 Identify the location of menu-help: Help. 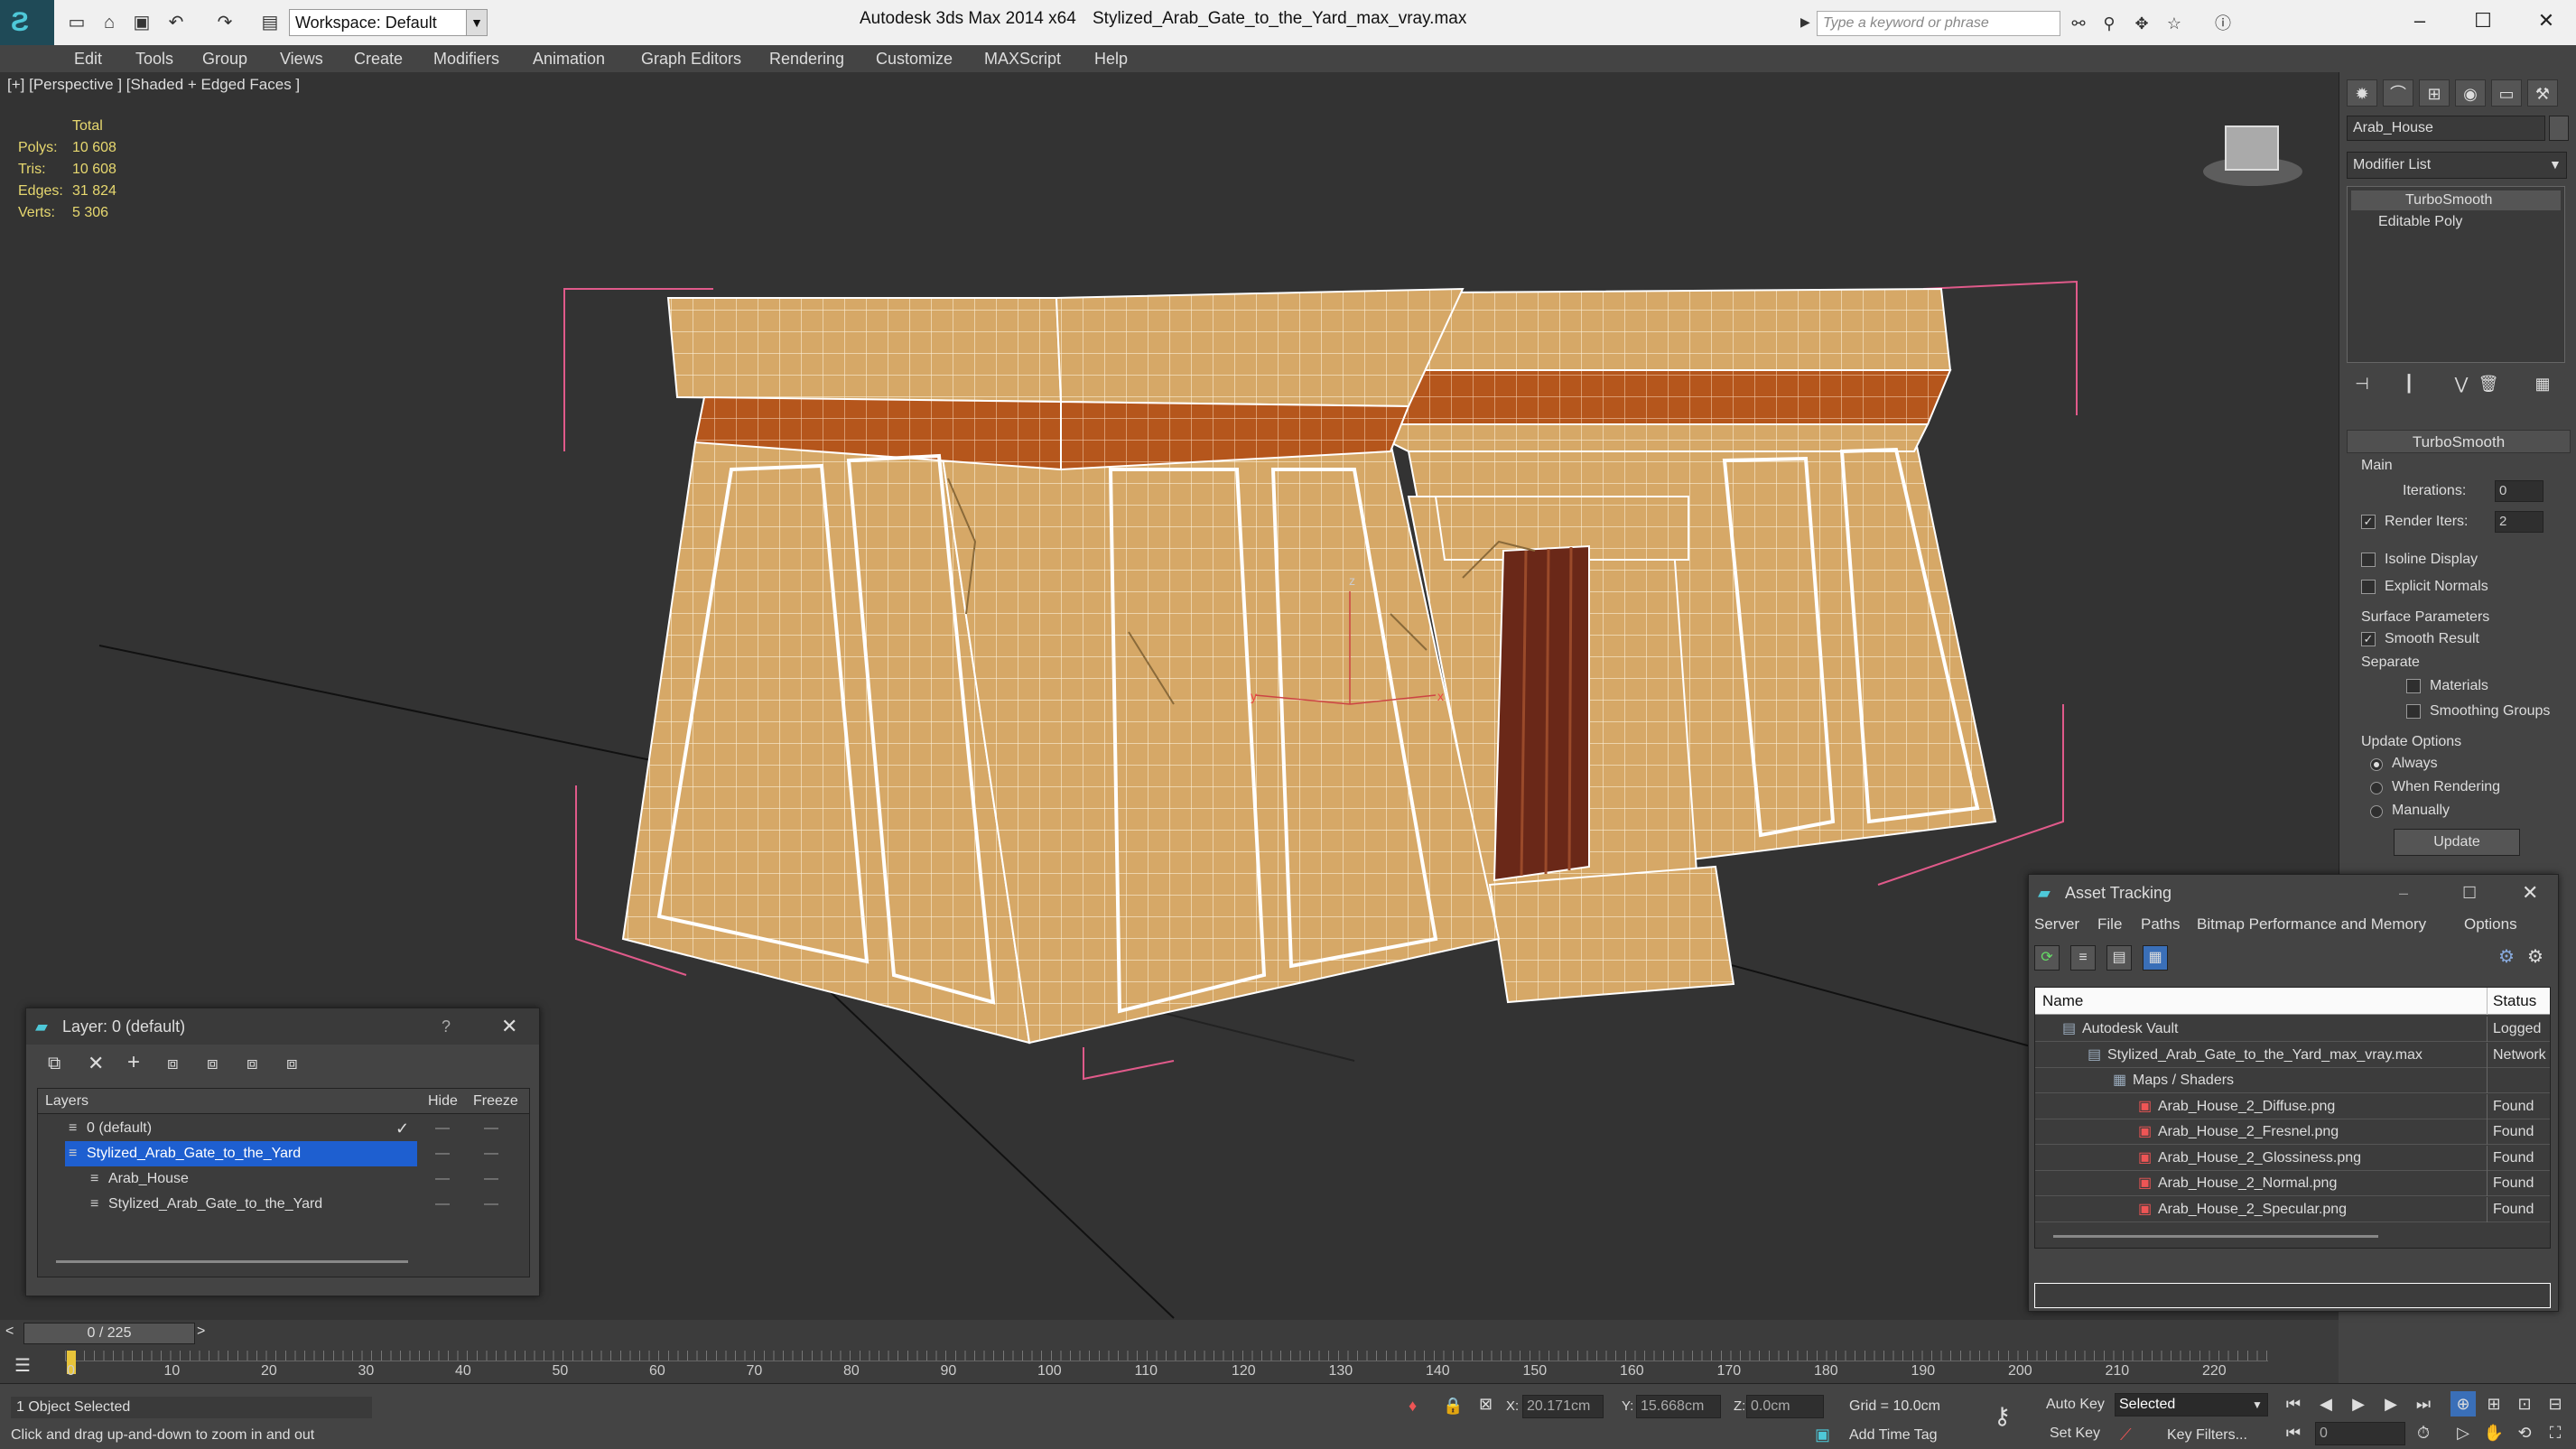
(1111, 58).